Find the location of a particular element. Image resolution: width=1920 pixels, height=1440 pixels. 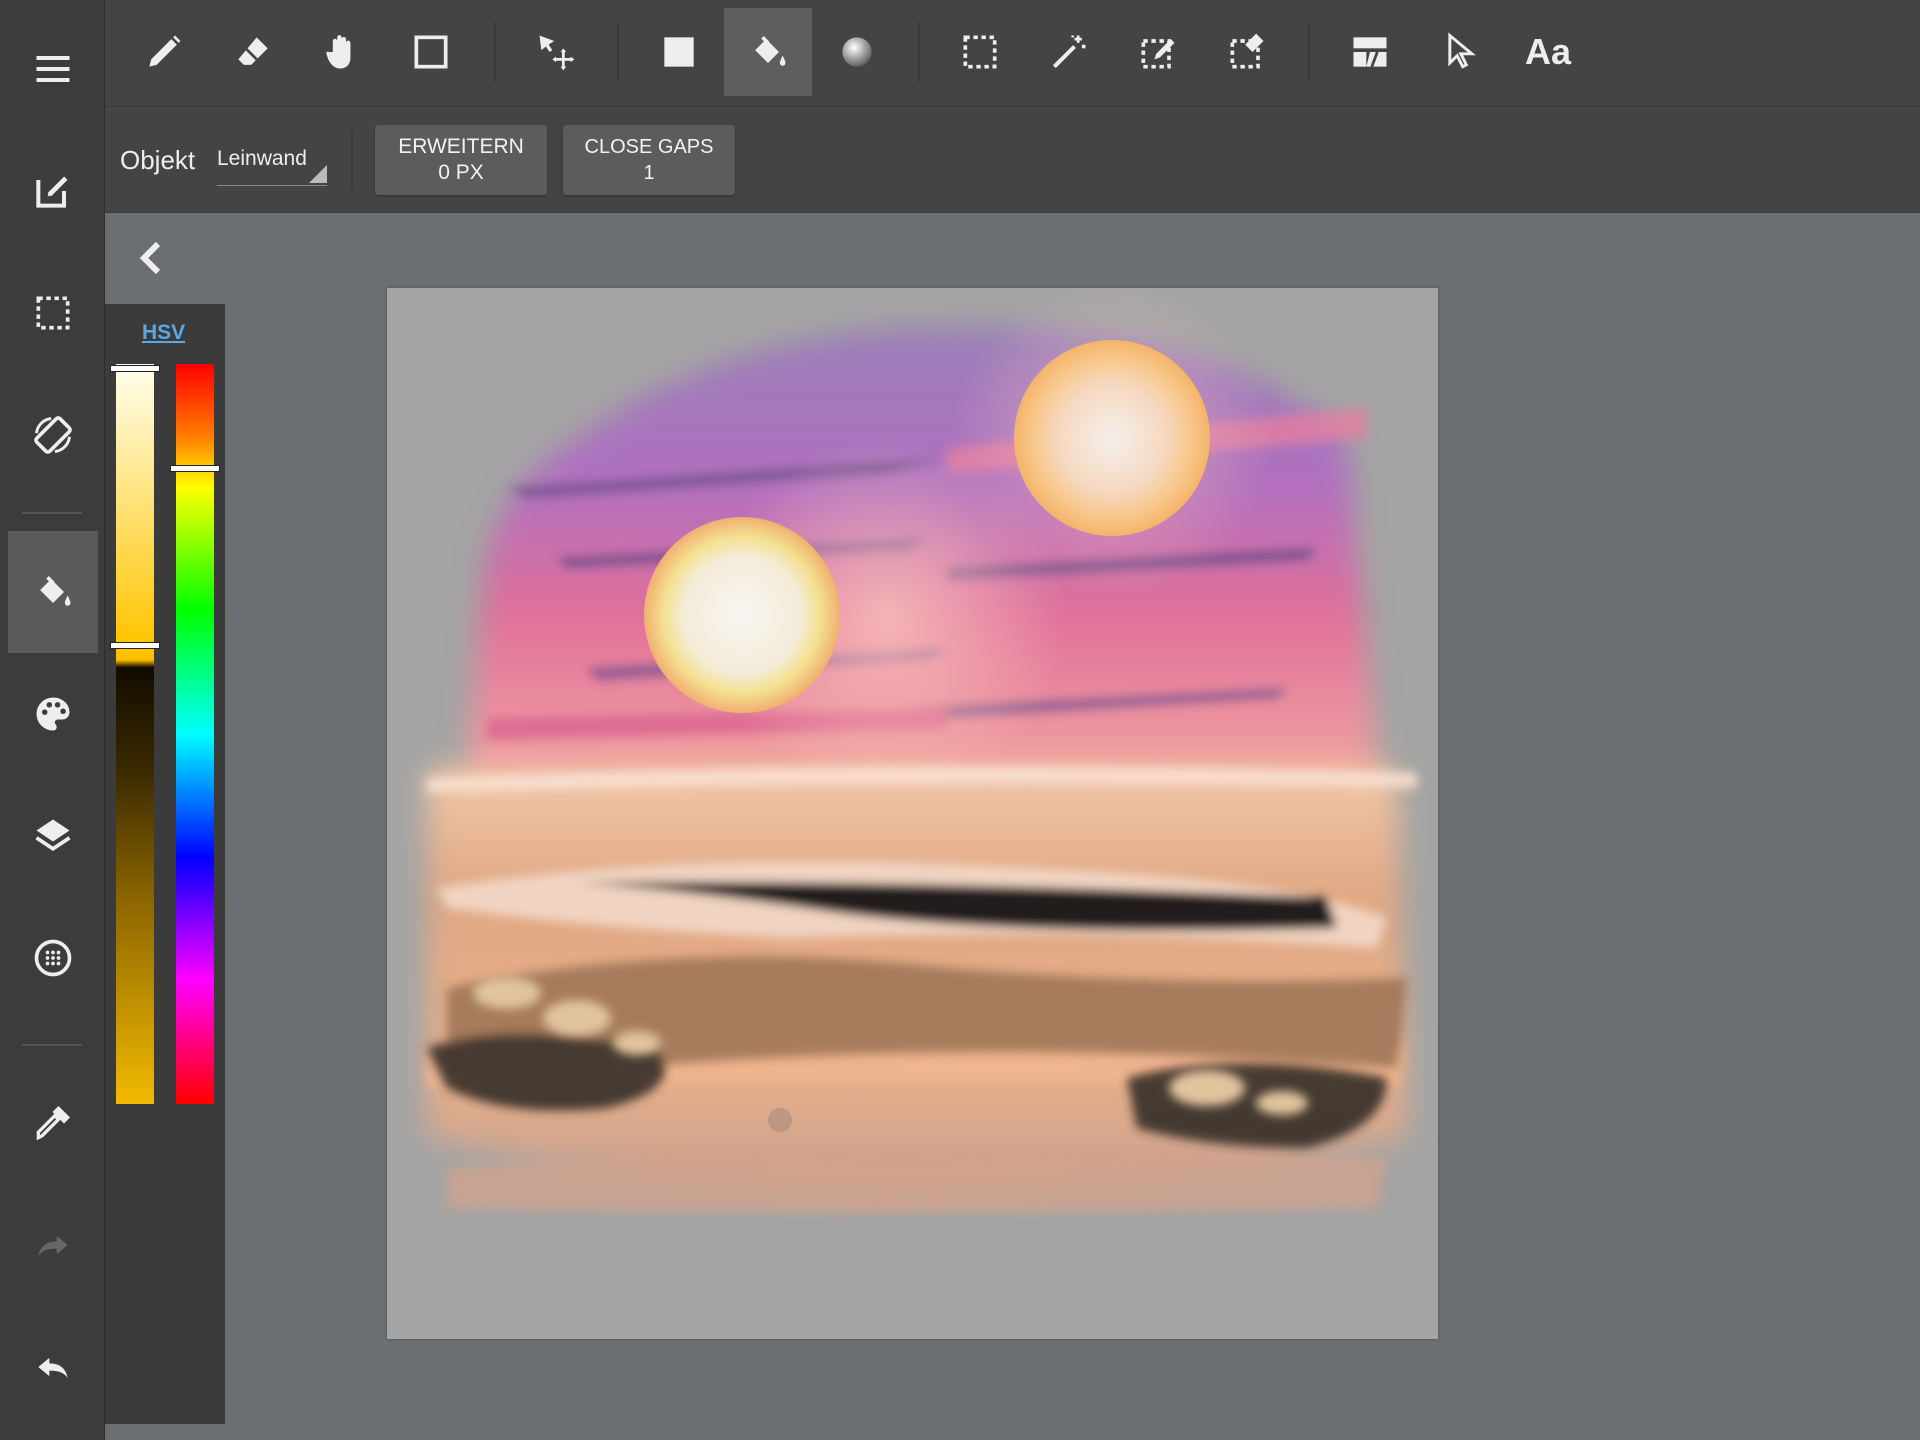

filled-square-icon is located at coordinates (679, 52).